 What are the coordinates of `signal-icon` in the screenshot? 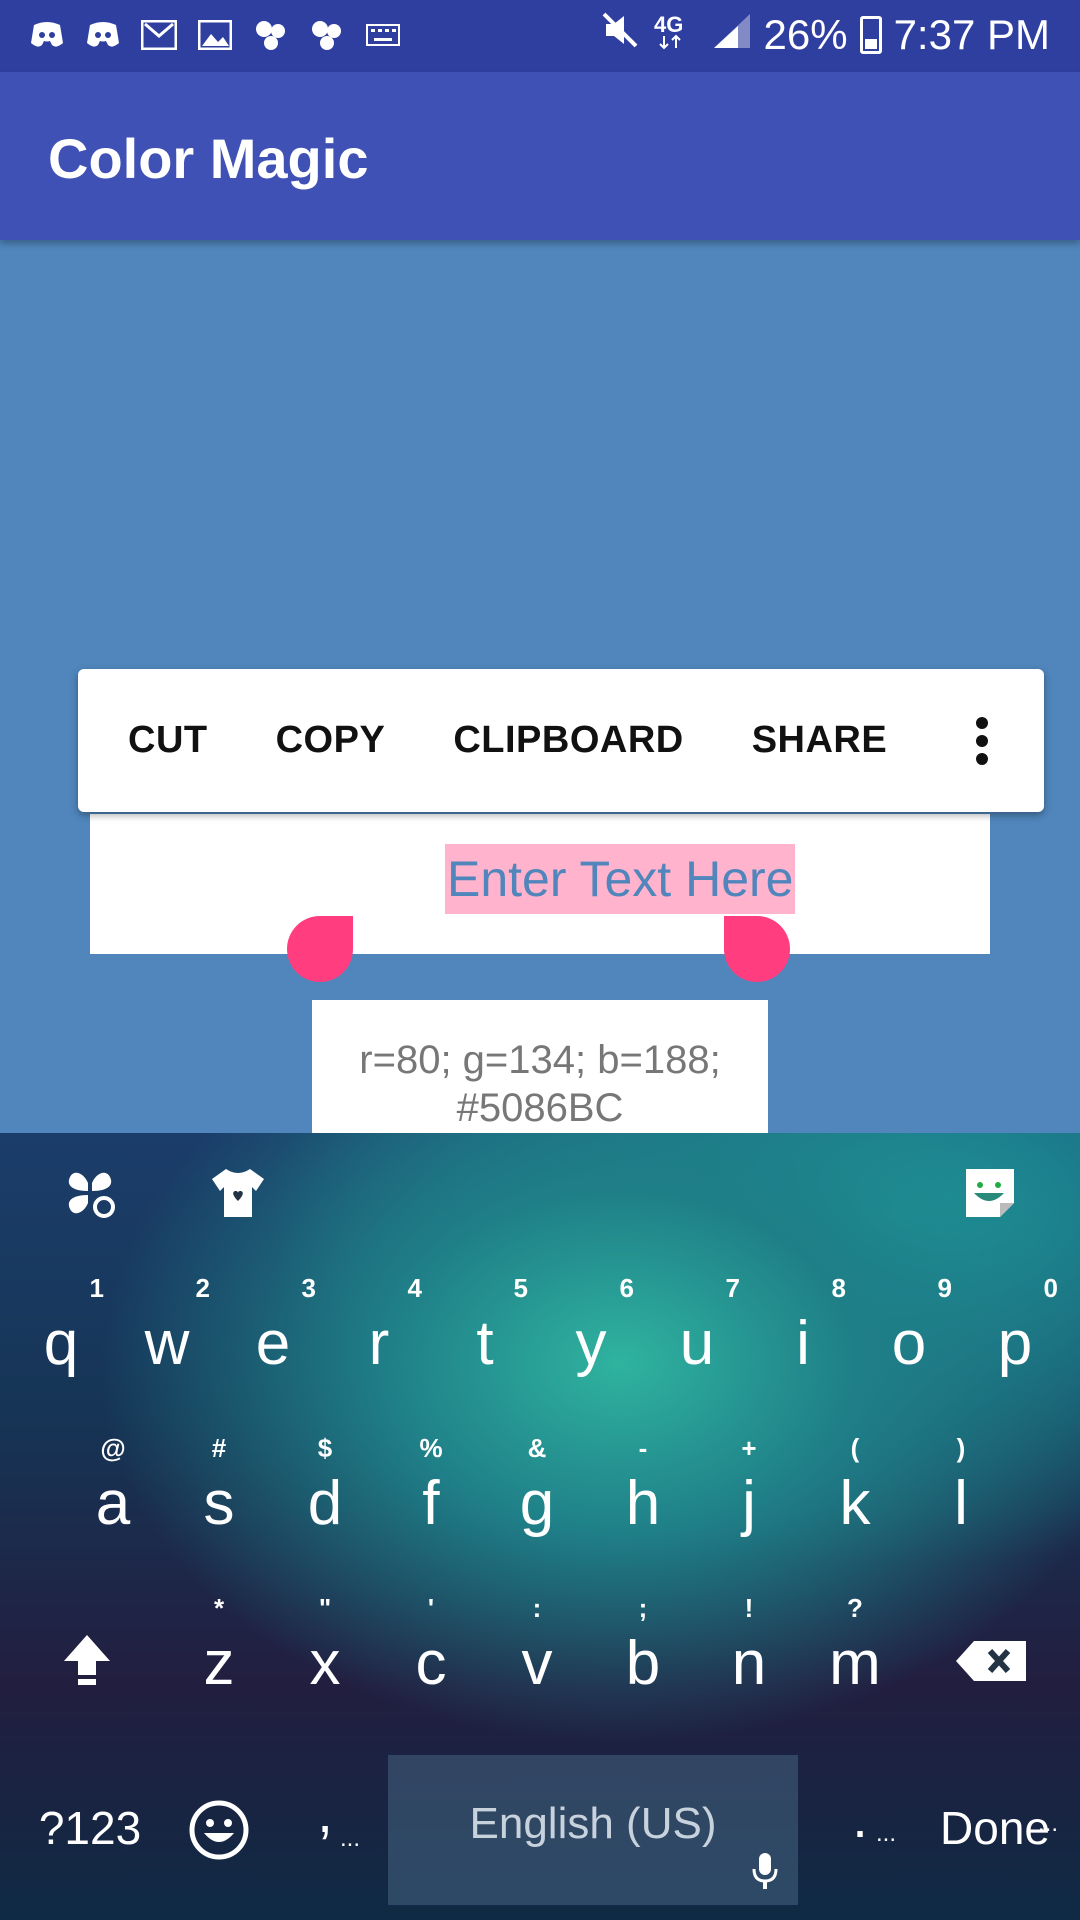 It's located at (732, 35).